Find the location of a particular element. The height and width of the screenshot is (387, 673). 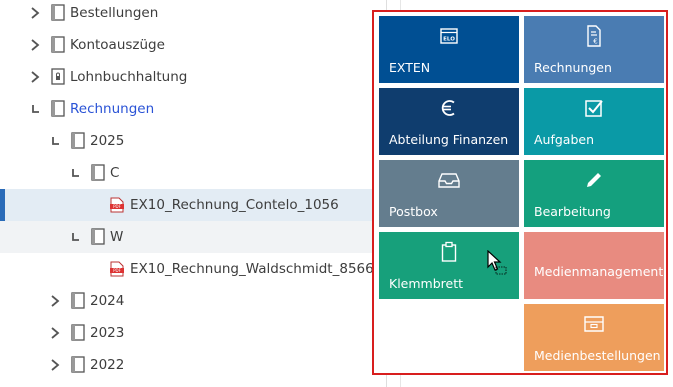

locked-folder-icon is located at coordinates (58, 76).